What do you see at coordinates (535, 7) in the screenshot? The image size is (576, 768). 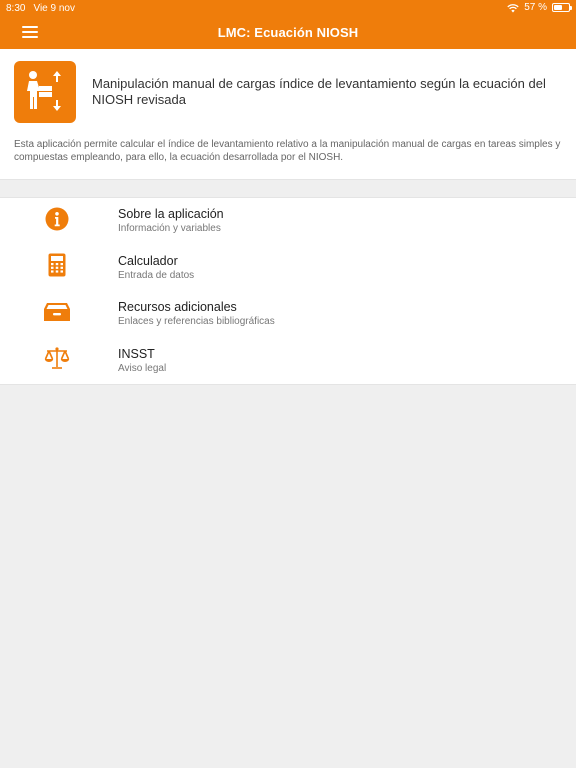 I see `battery-percentage: 57 %` at bounding box center [535, 7].